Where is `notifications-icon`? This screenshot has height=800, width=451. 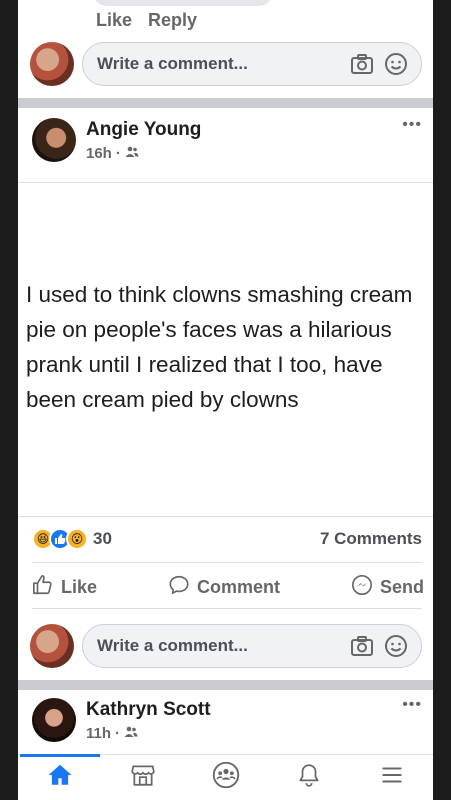
notifications-icon is located at coordinates (309, 777).